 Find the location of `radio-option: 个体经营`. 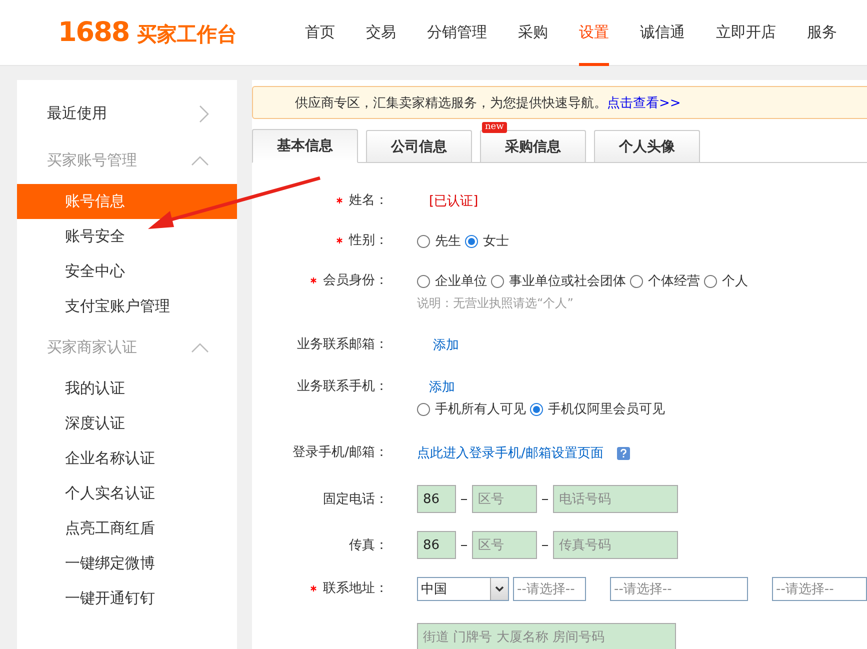

radio-option: 个体经营 is located at coordinates (665, 281).